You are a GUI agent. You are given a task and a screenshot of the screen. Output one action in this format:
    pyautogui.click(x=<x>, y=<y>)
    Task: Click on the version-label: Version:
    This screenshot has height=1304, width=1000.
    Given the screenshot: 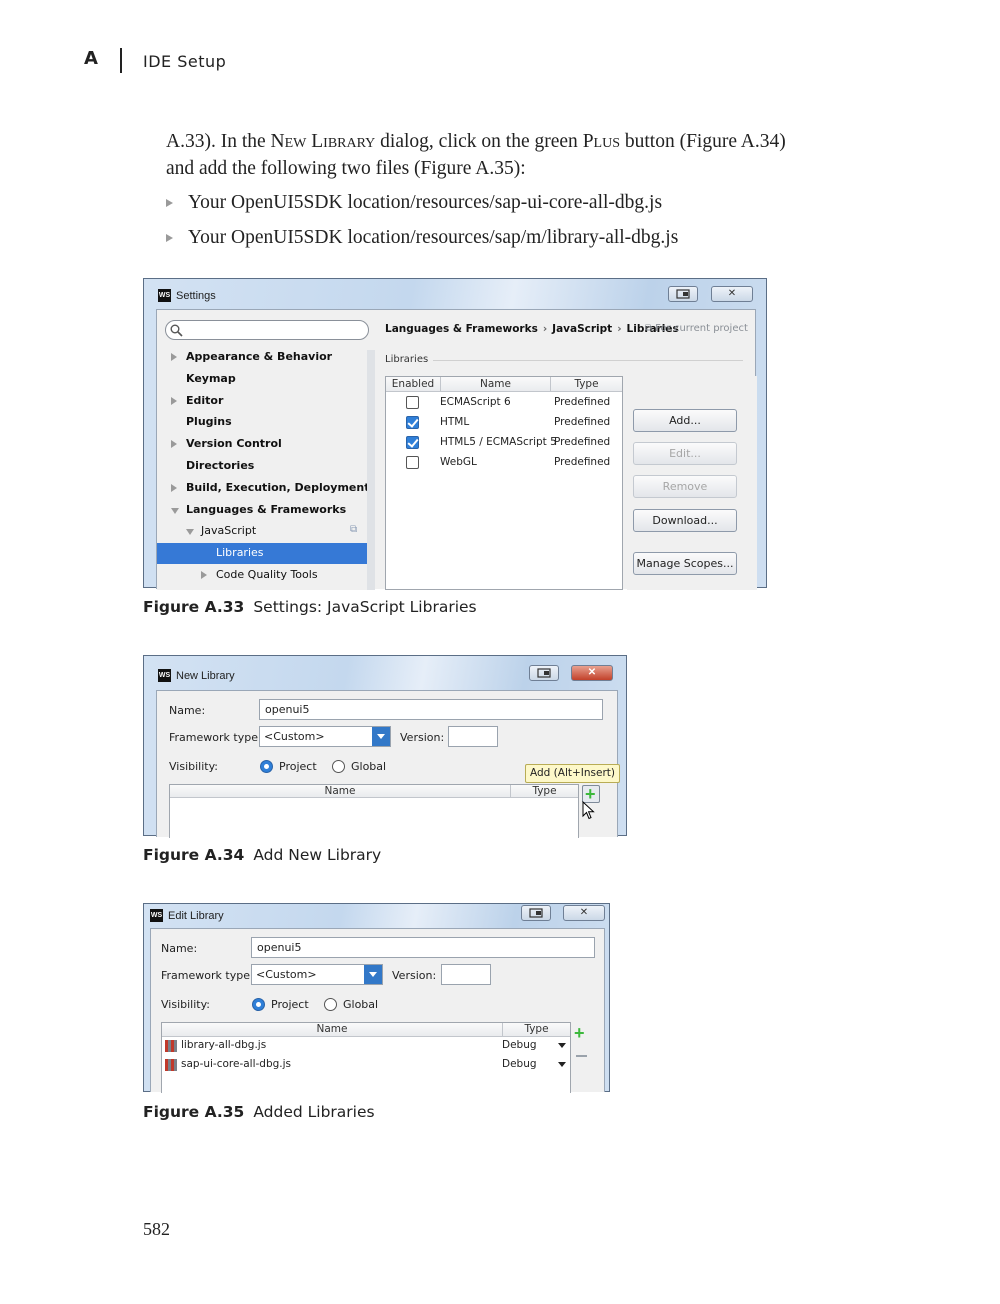 What is the action you would take?
    pyautogui.click(x=422, y=737)
    